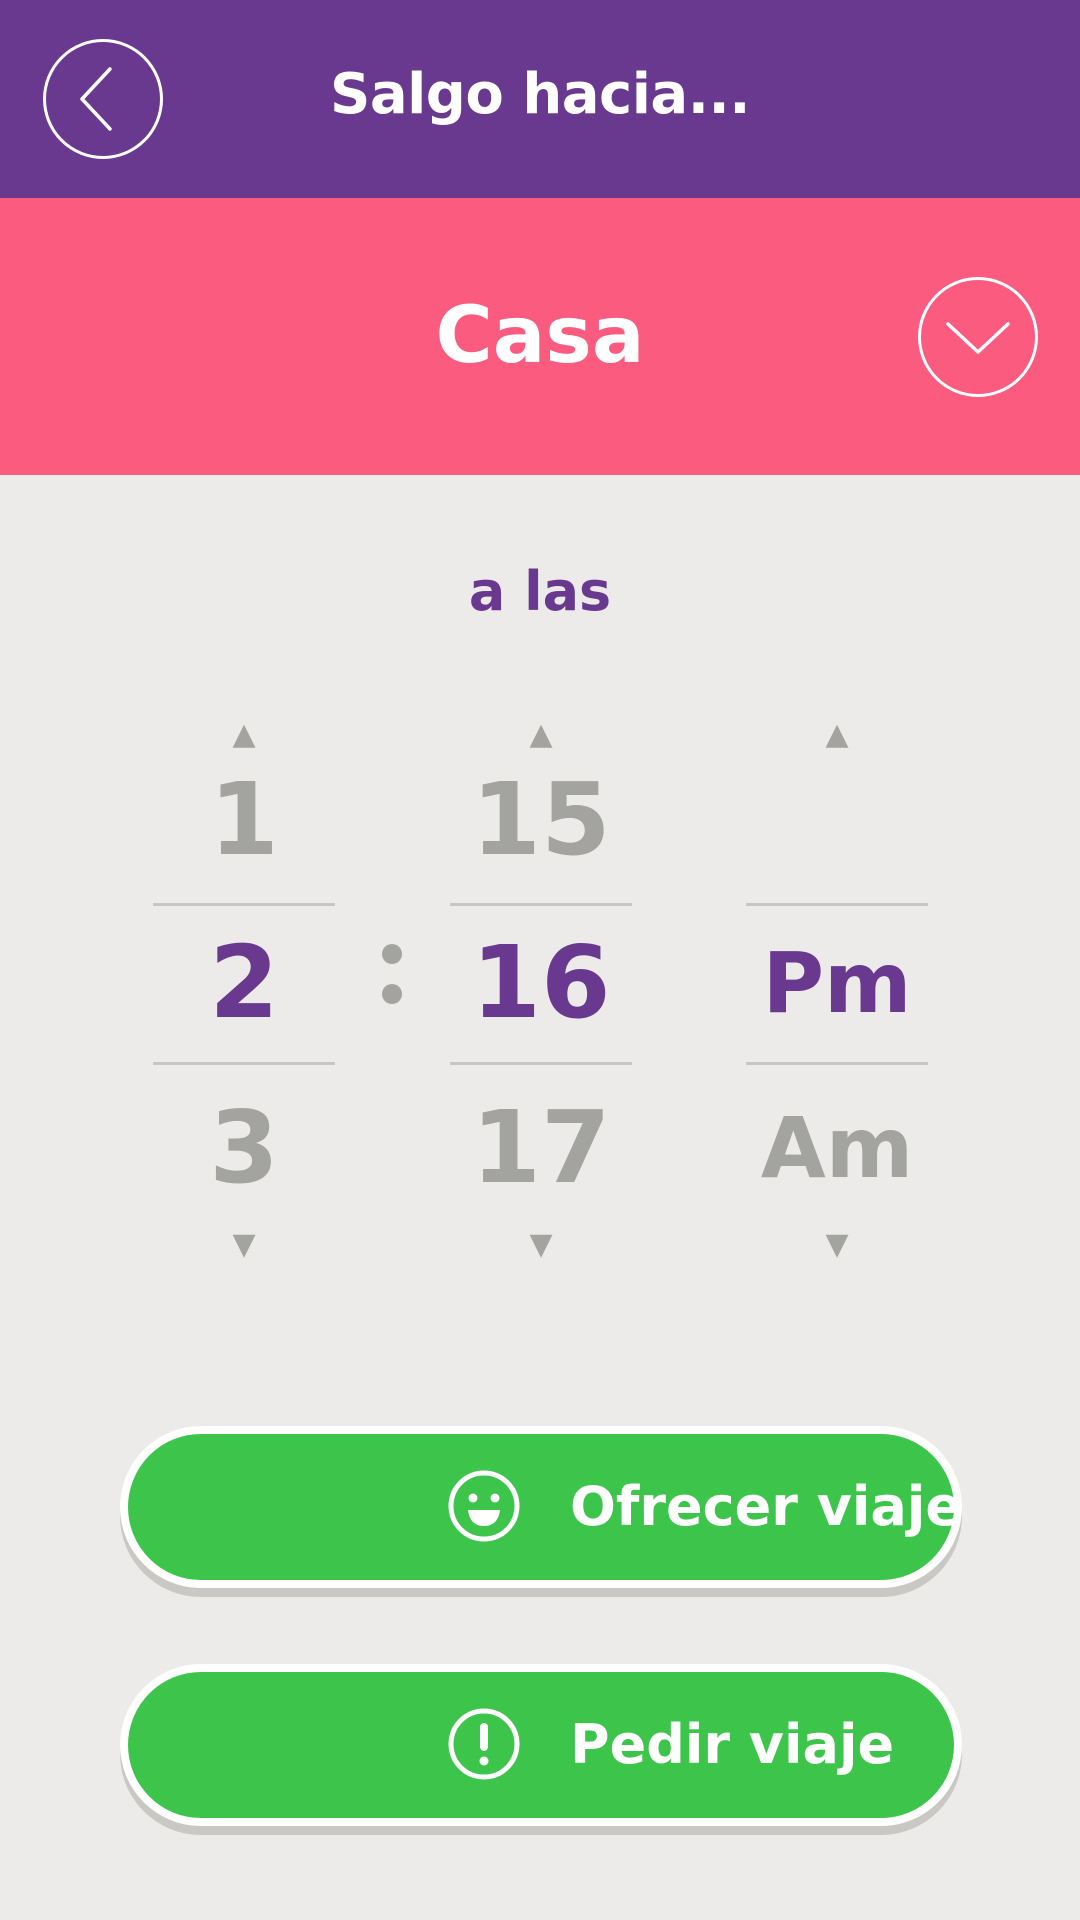  Describe the element at coordinates (837, 1148) in the screenshot. I see `period-next-value: Am` at that location.